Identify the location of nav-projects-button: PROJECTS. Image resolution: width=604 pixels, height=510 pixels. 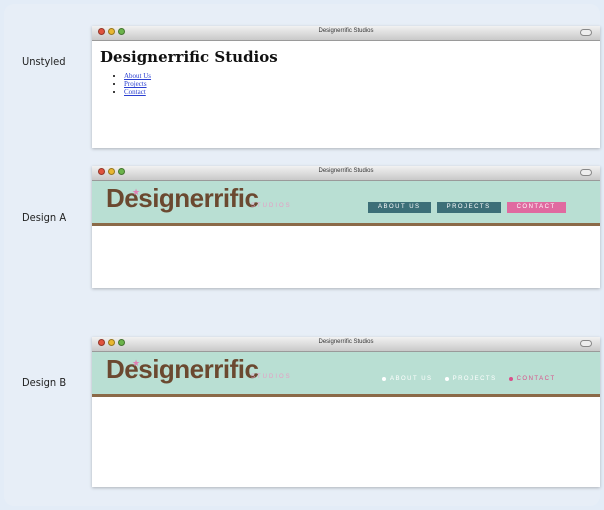
(468, 207).